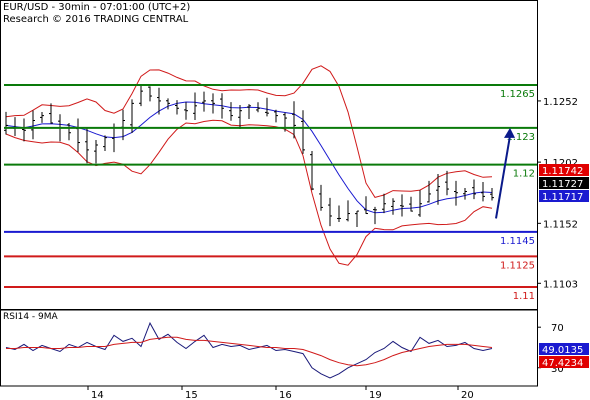 This screenshot has width=590, height=400. I want to click on price-box: 1.11727, so click(564, 183).